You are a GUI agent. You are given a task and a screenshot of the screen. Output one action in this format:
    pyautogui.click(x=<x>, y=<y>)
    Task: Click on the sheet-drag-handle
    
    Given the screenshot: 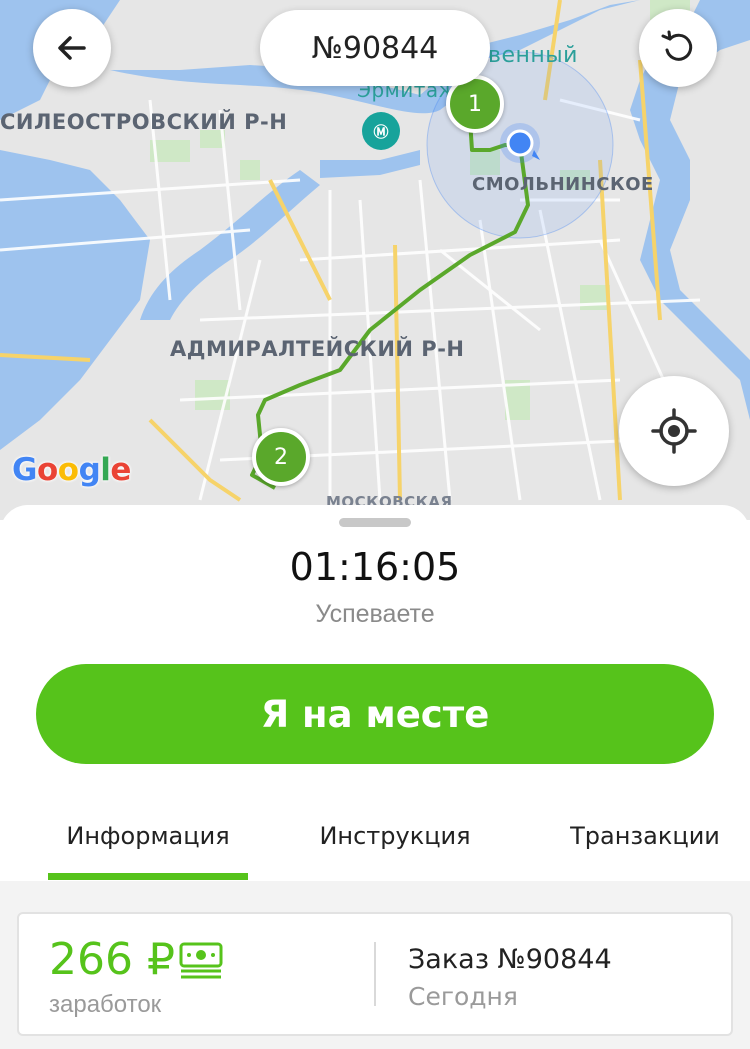 What is the action you would take?
    pyautogui.click(x=375, y=522)
    